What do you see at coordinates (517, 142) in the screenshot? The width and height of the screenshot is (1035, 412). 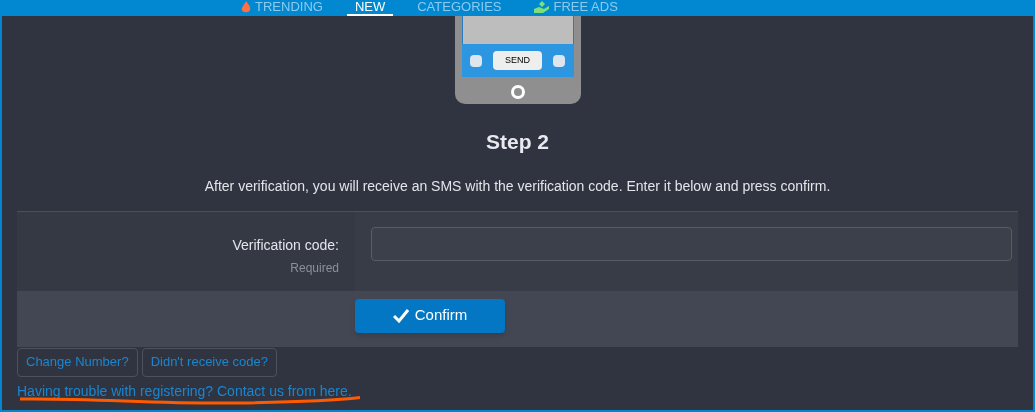 I see `step-title: Step 2` at bounding box center [517, 142].